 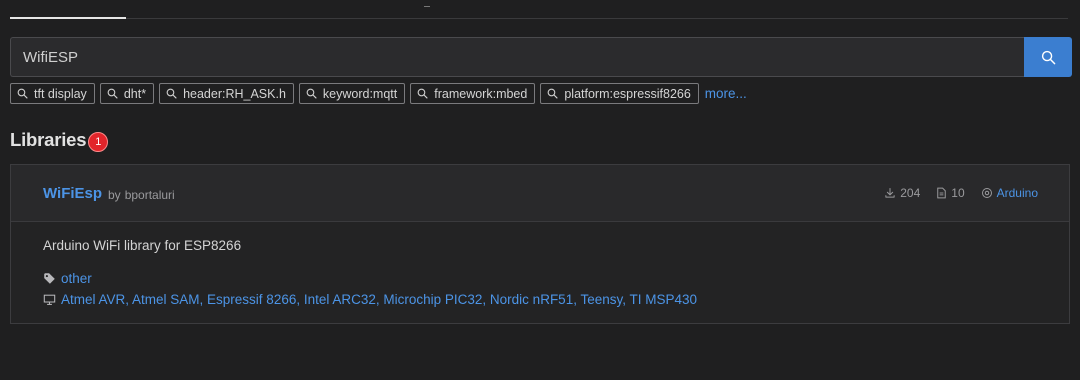 I want to click on search-button, so click(x=1048, y=57).